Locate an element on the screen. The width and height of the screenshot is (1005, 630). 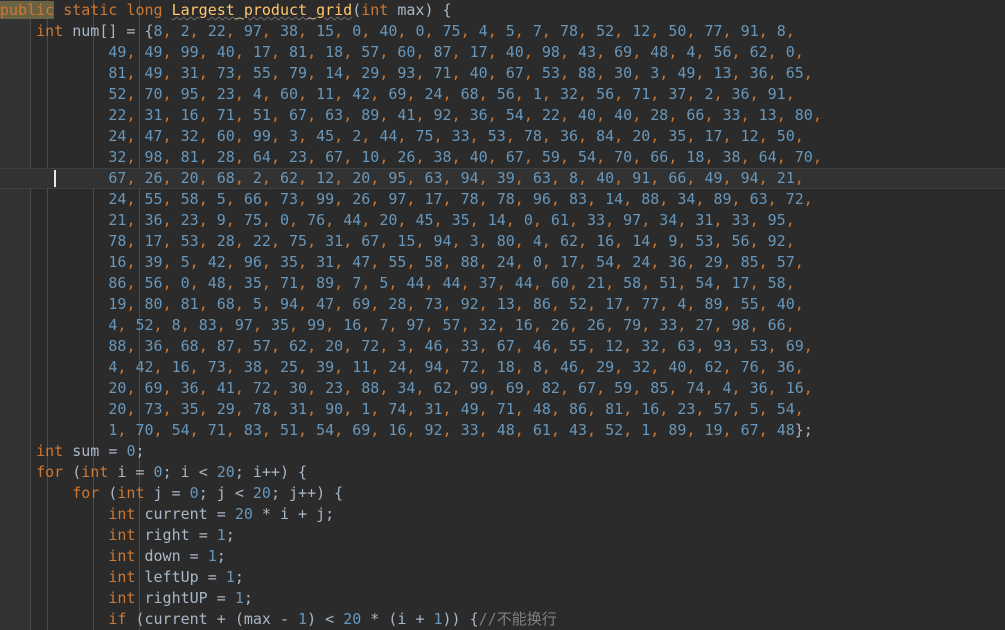
array-value: 8 is located at coordinates (573, 178).